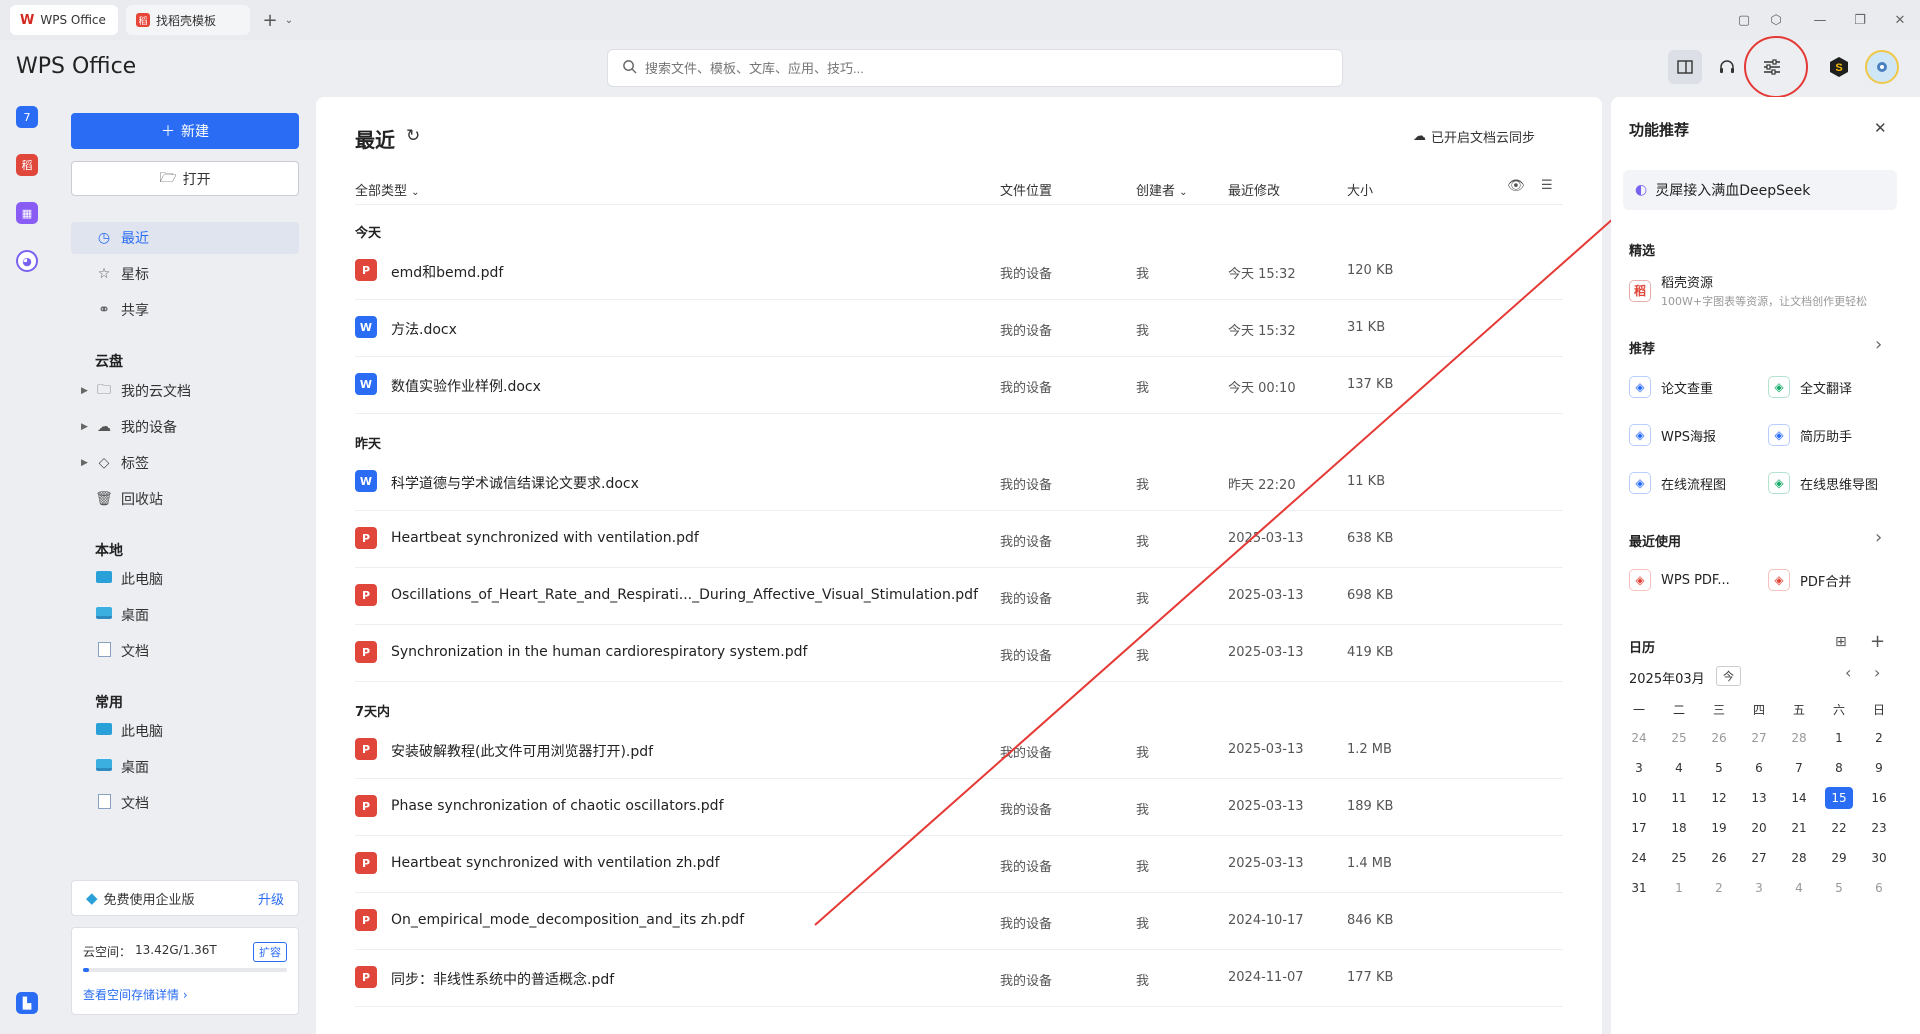 This screenshot has height=1034, width=1920. What do you see at coordinates (387, 189) in the screenshot?
I see `filter-type-dropdown: 全部类型 ⌄` at bounding box center [387, 189].